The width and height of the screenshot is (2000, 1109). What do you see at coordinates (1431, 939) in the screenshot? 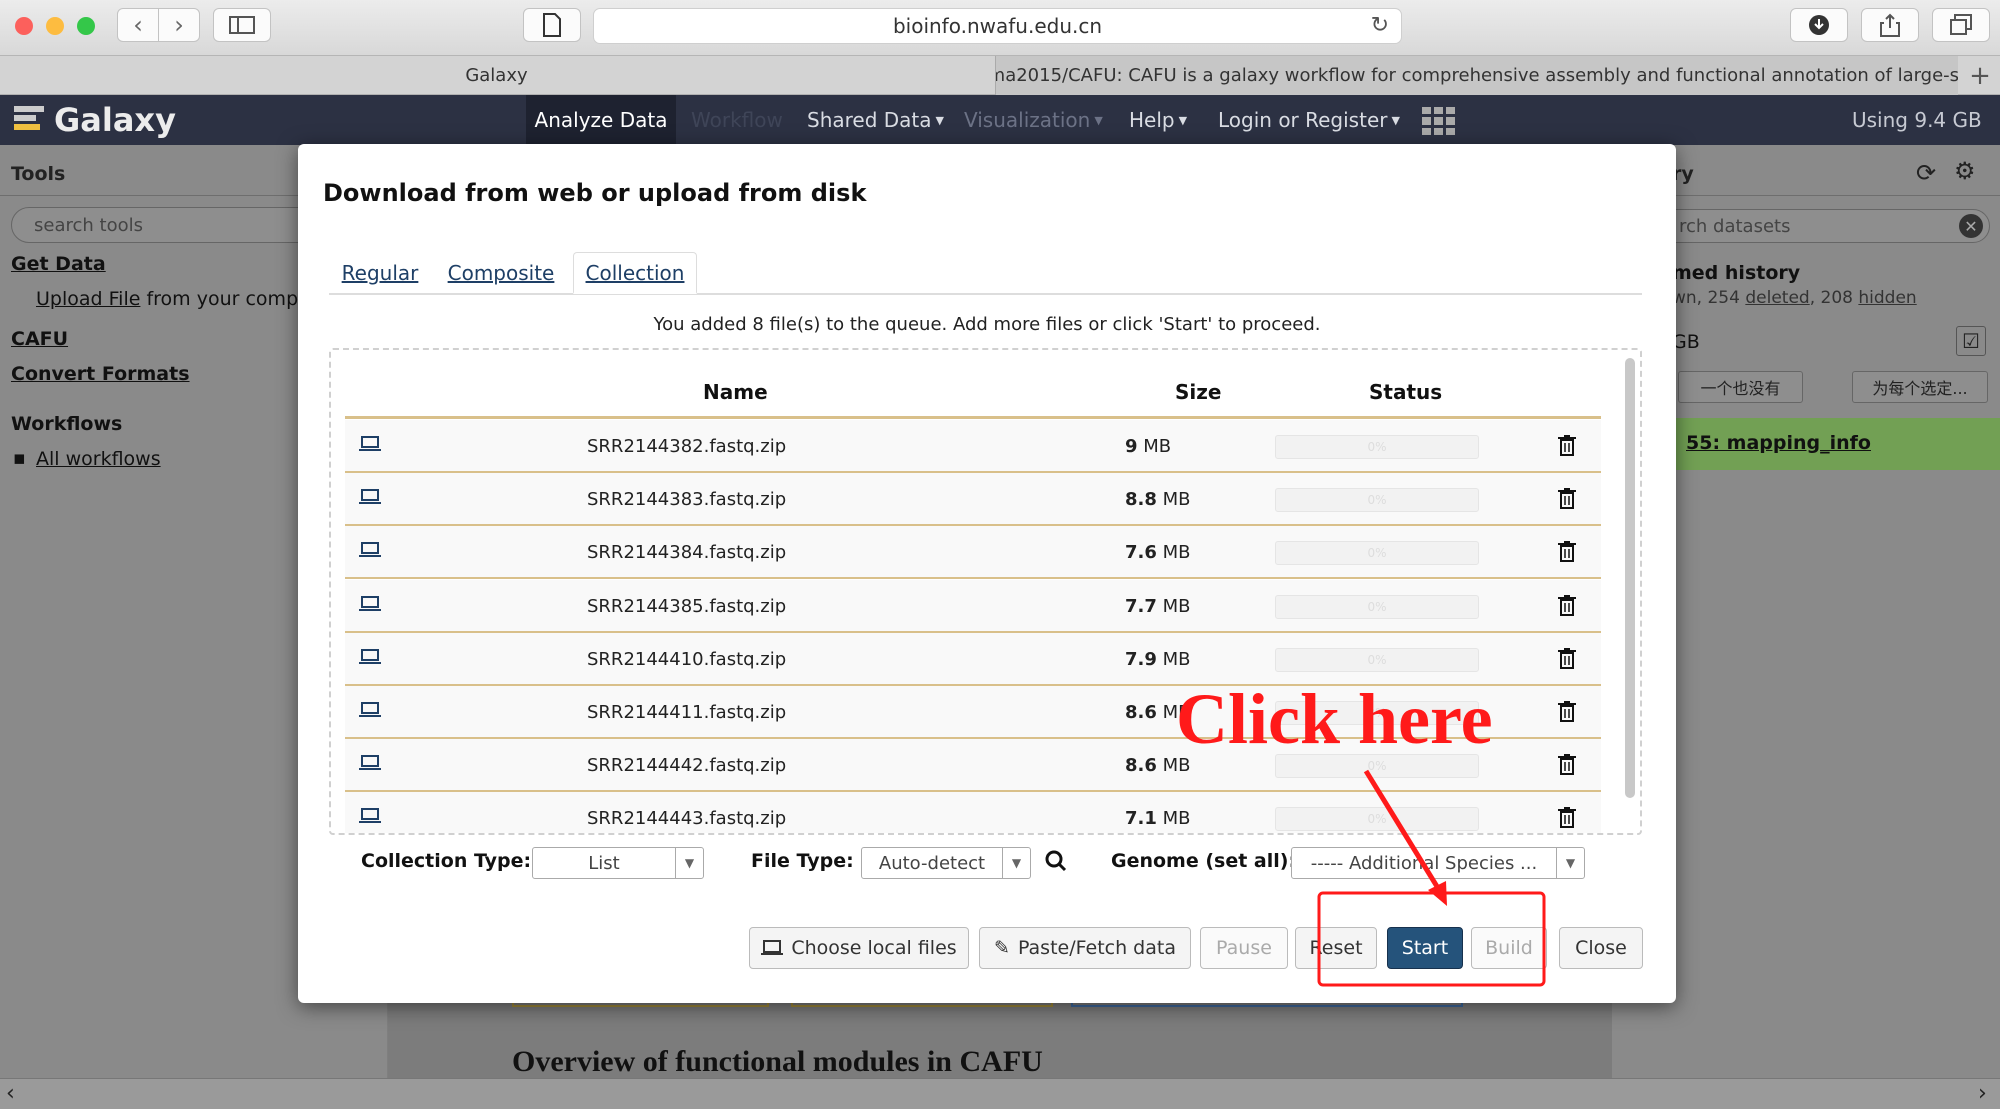
I see `annotation-highlight-box` at bounding box center [1431, 939].